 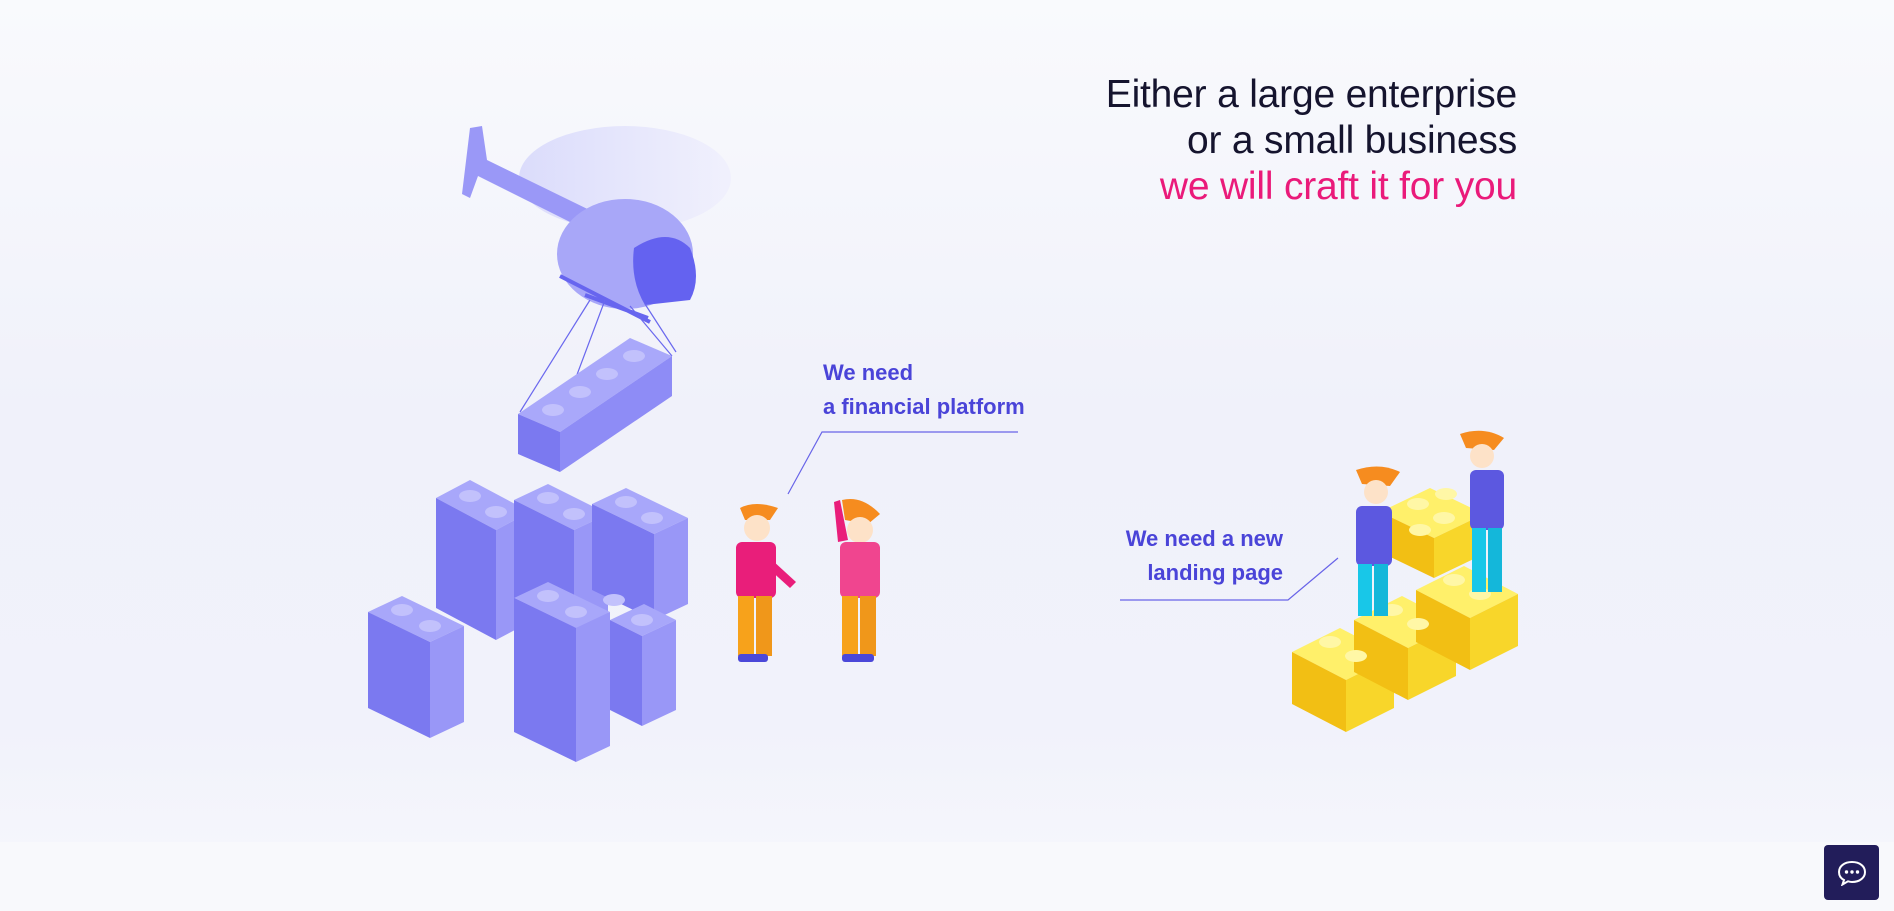 I want to click on callout-landing-page: We need a new landing page, so click(x=1200, y=556).